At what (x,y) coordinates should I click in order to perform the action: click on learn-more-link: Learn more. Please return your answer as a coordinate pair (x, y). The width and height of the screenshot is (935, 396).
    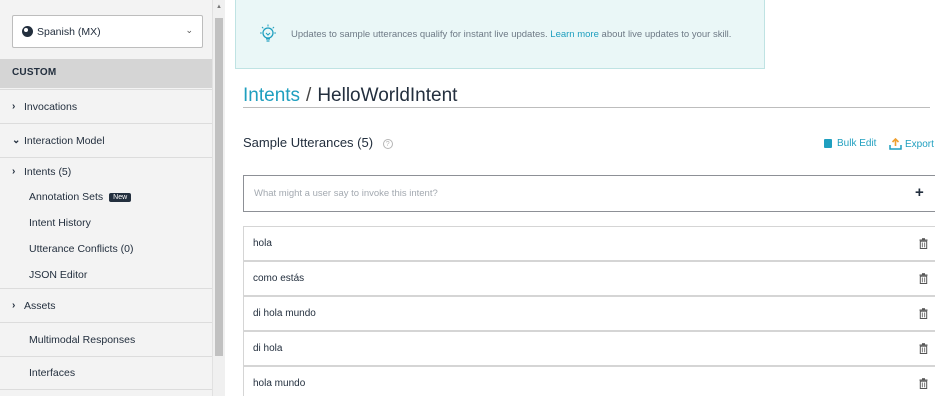
    Looking at the image, I should click on (574, 34).